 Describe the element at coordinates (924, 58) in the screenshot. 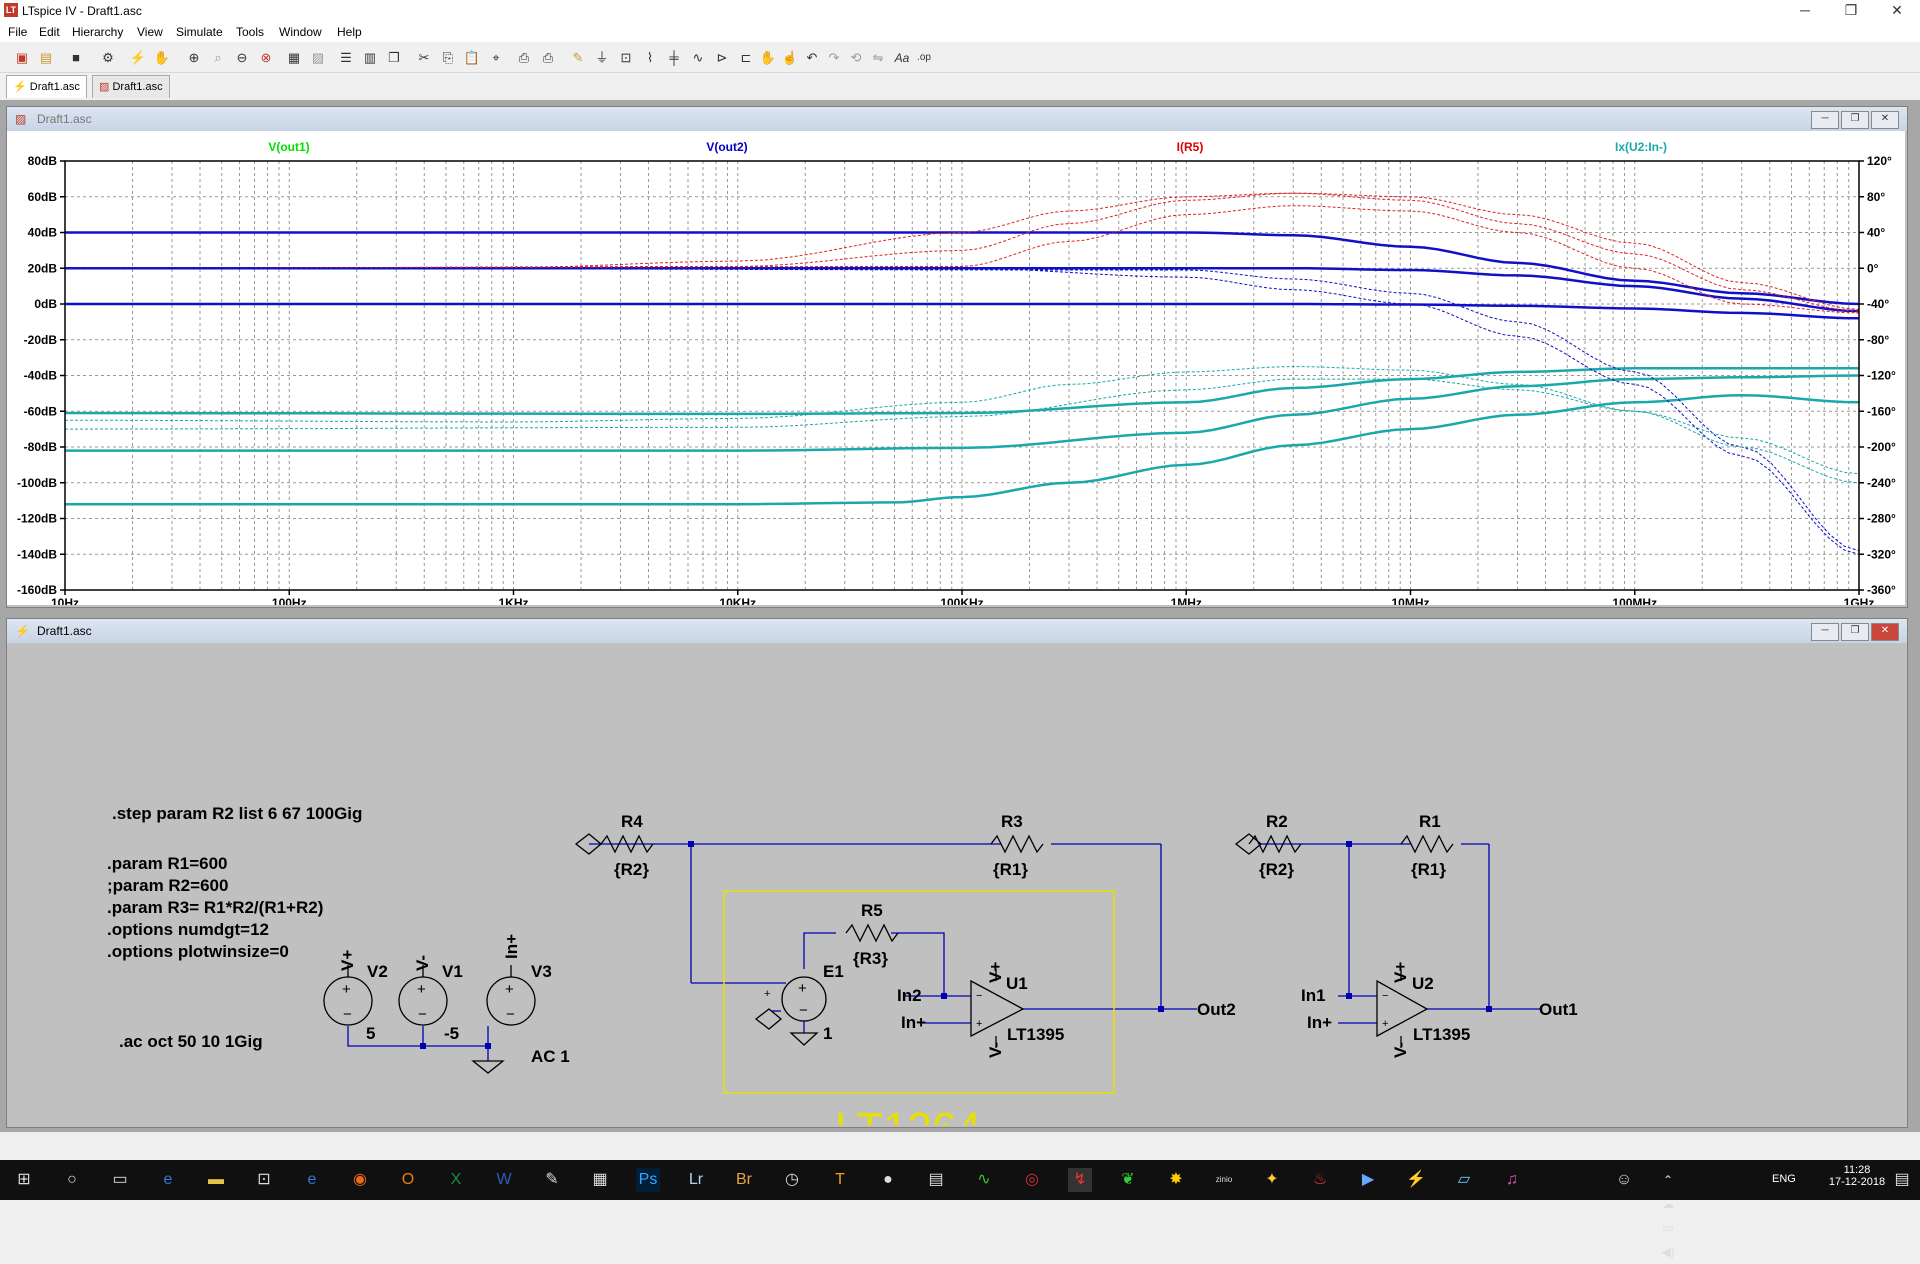

I see `spice-directive-icon: .op` at that location.